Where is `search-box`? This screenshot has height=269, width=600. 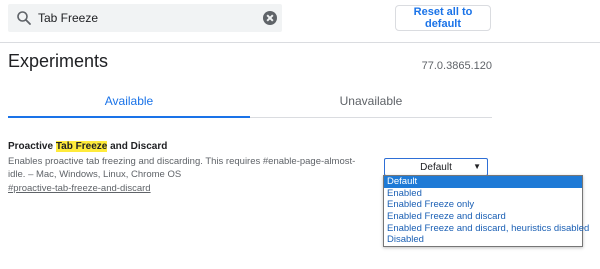
search-box is located at coordinates (145, 18).